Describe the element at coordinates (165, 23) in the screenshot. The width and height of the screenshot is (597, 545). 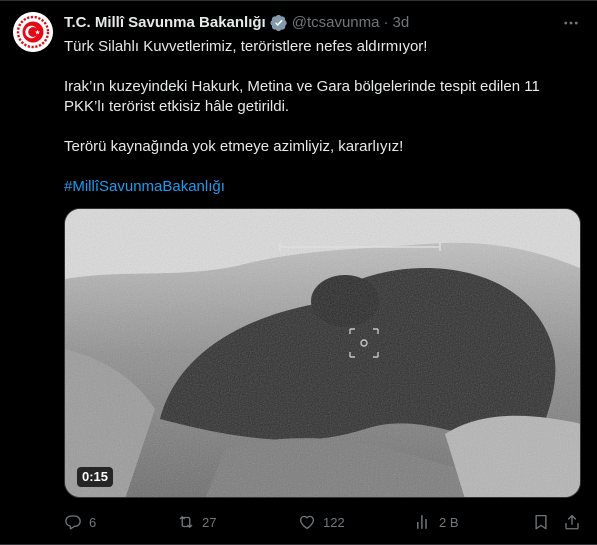
I see `author-name: T.C. Millî Savunma Bakanlığı` at that location.